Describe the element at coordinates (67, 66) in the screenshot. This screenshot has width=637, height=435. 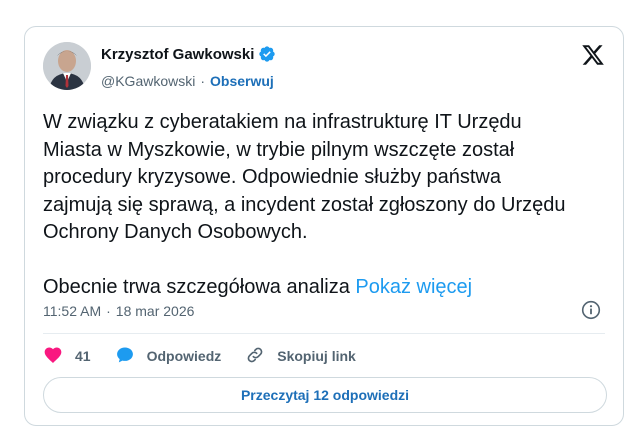
I see `avatar` at that location.